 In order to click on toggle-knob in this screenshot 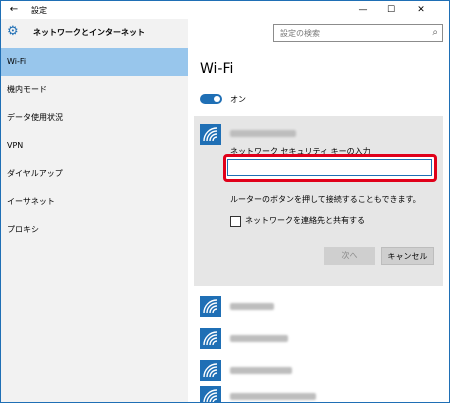, I will do `click(217, 99)`.